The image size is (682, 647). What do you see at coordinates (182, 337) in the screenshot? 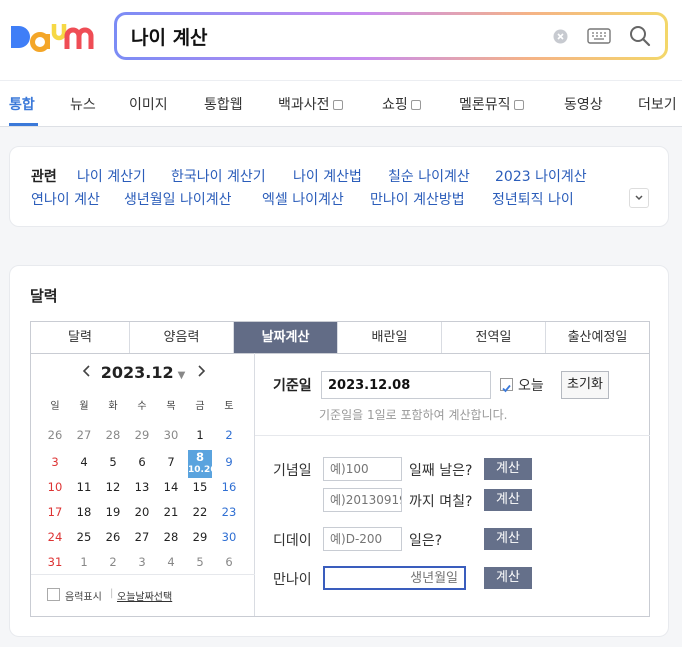
I see `ctab-lunar: 양음력` at bounding box center [182, 337].